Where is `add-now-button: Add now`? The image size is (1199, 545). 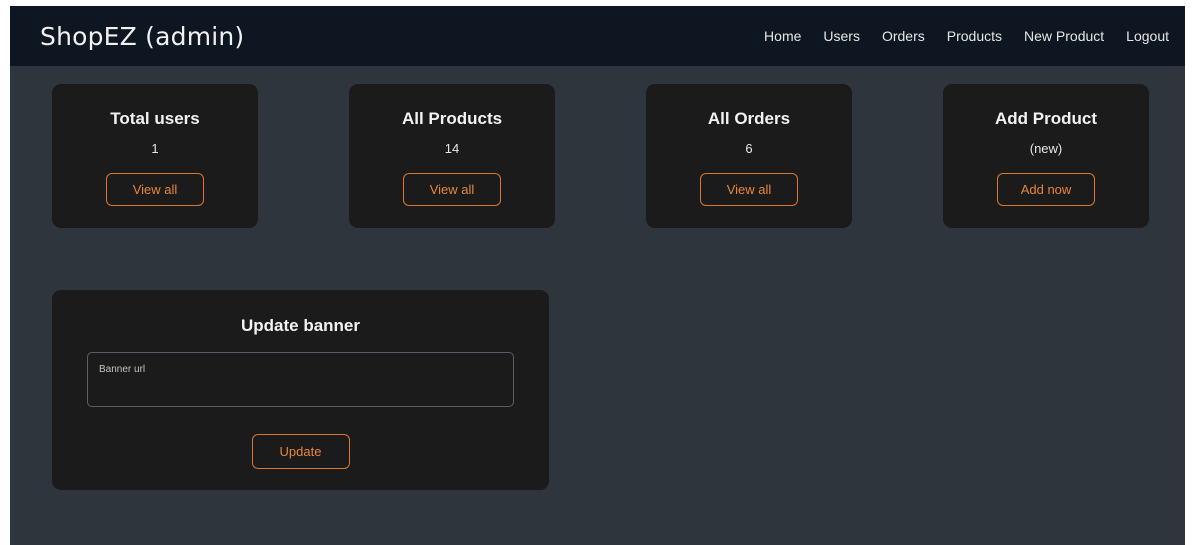 add-now-button: Add now is located at coordinates (1046, 189).